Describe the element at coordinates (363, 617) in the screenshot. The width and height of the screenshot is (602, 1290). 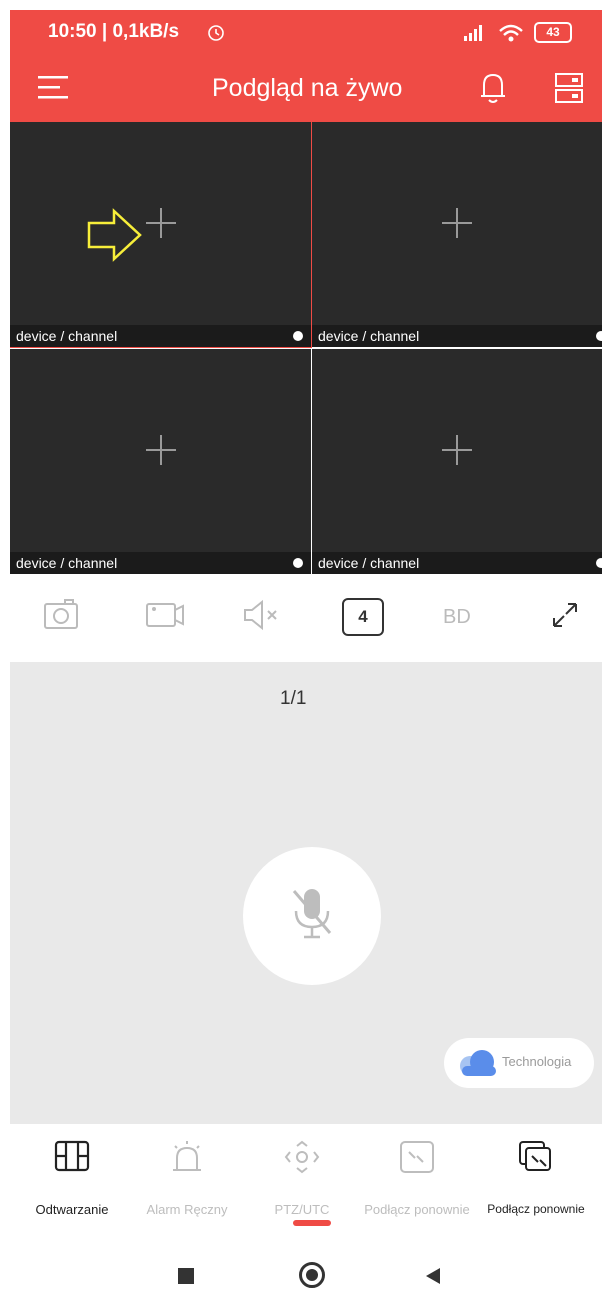
I see `split-count-button: 4` at that location.